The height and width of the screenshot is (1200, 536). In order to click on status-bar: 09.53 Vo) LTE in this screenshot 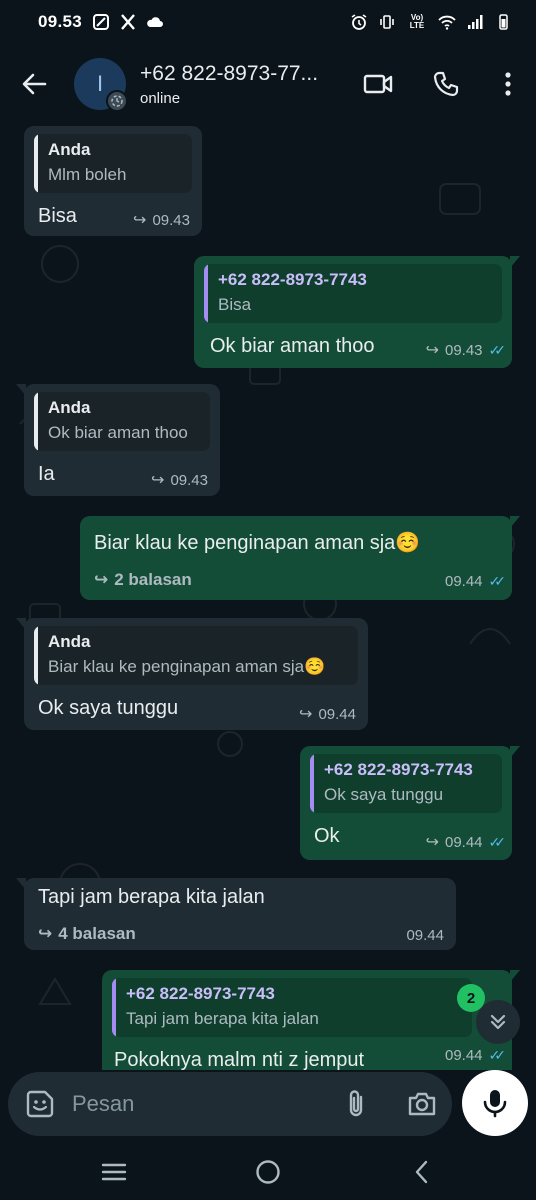, I will do `click(268, 22)`.